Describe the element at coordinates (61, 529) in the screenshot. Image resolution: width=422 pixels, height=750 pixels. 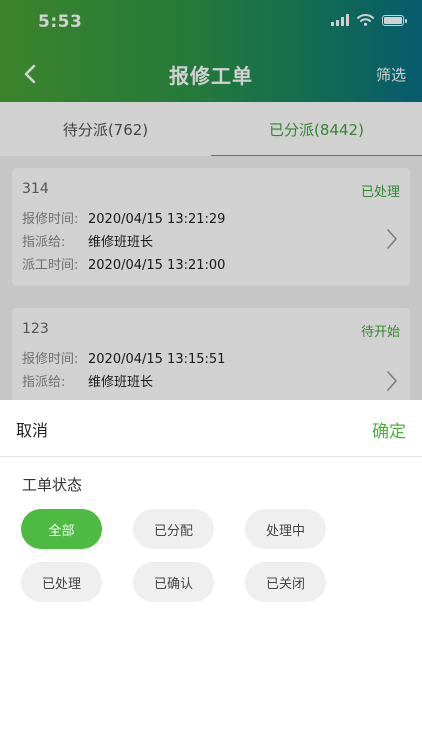
I see `status-option-all: 全部` at that location.